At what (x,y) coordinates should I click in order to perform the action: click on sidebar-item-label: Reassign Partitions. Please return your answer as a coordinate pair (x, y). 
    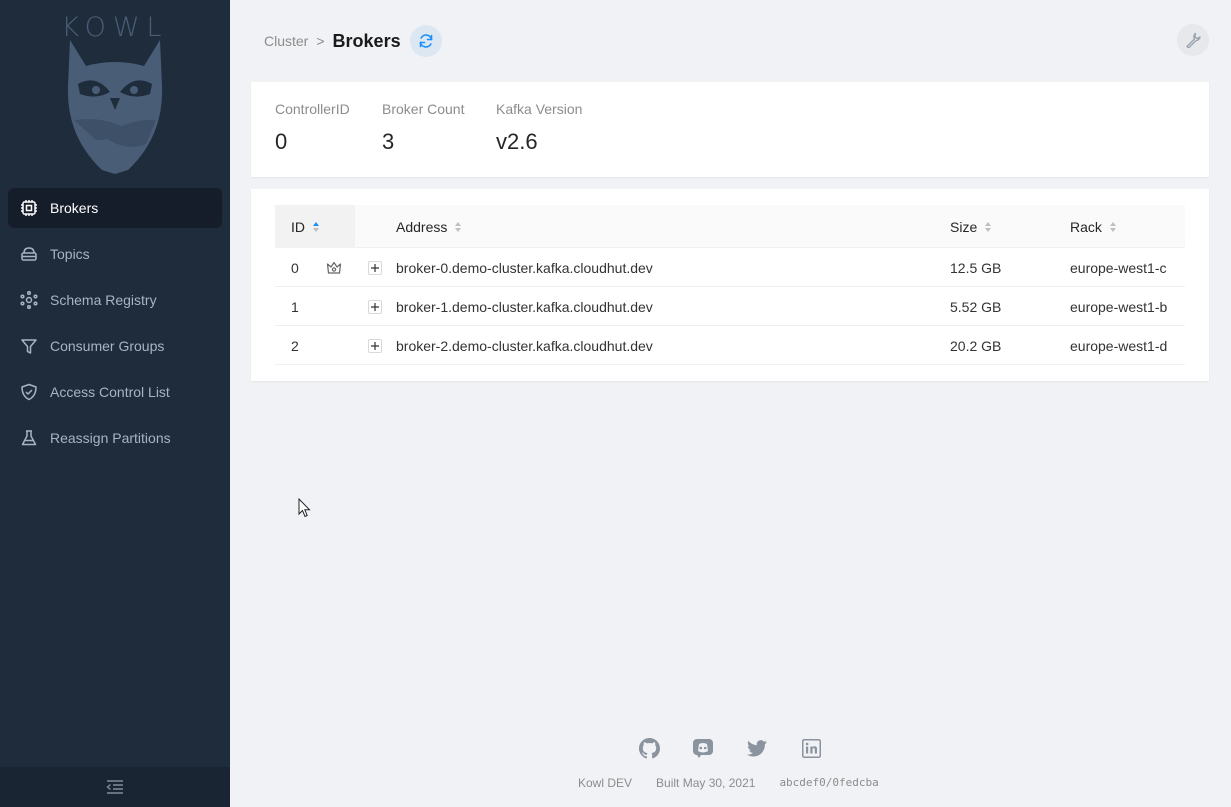
    Looking at the image, I should click on (110, 438).